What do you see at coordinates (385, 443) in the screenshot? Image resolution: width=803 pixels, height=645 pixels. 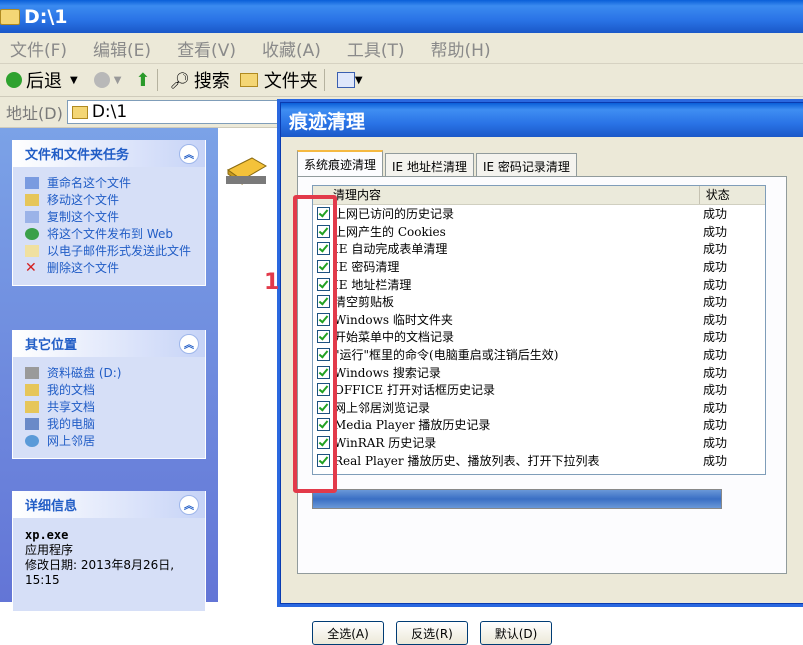 I see `row-content-label: WinRAR 历史记录` at bounding box center [385, 443].